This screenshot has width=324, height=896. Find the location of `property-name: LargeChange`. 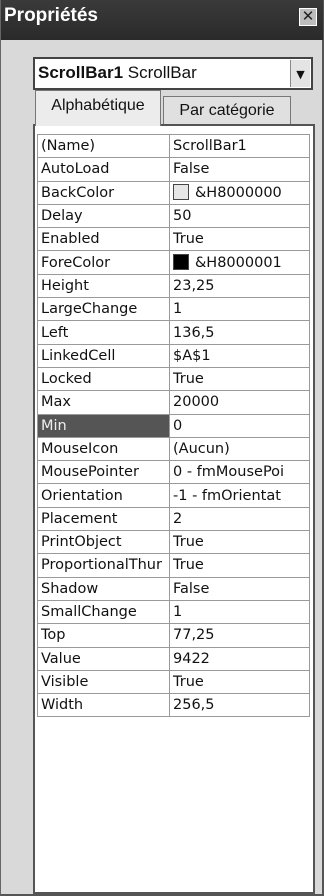

property-name: LargeChange is located at coordinates (103, 309).